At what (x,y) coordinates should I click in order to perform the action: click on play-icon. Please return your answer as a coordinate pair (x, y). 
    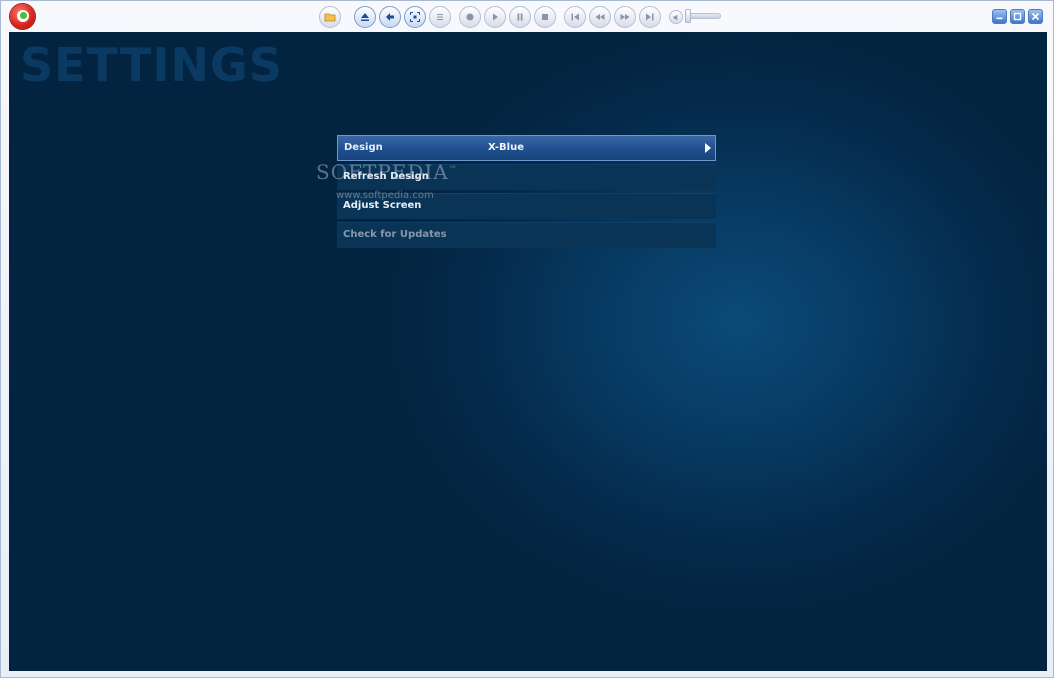
    Looking at the image, I should click on (495, 17).